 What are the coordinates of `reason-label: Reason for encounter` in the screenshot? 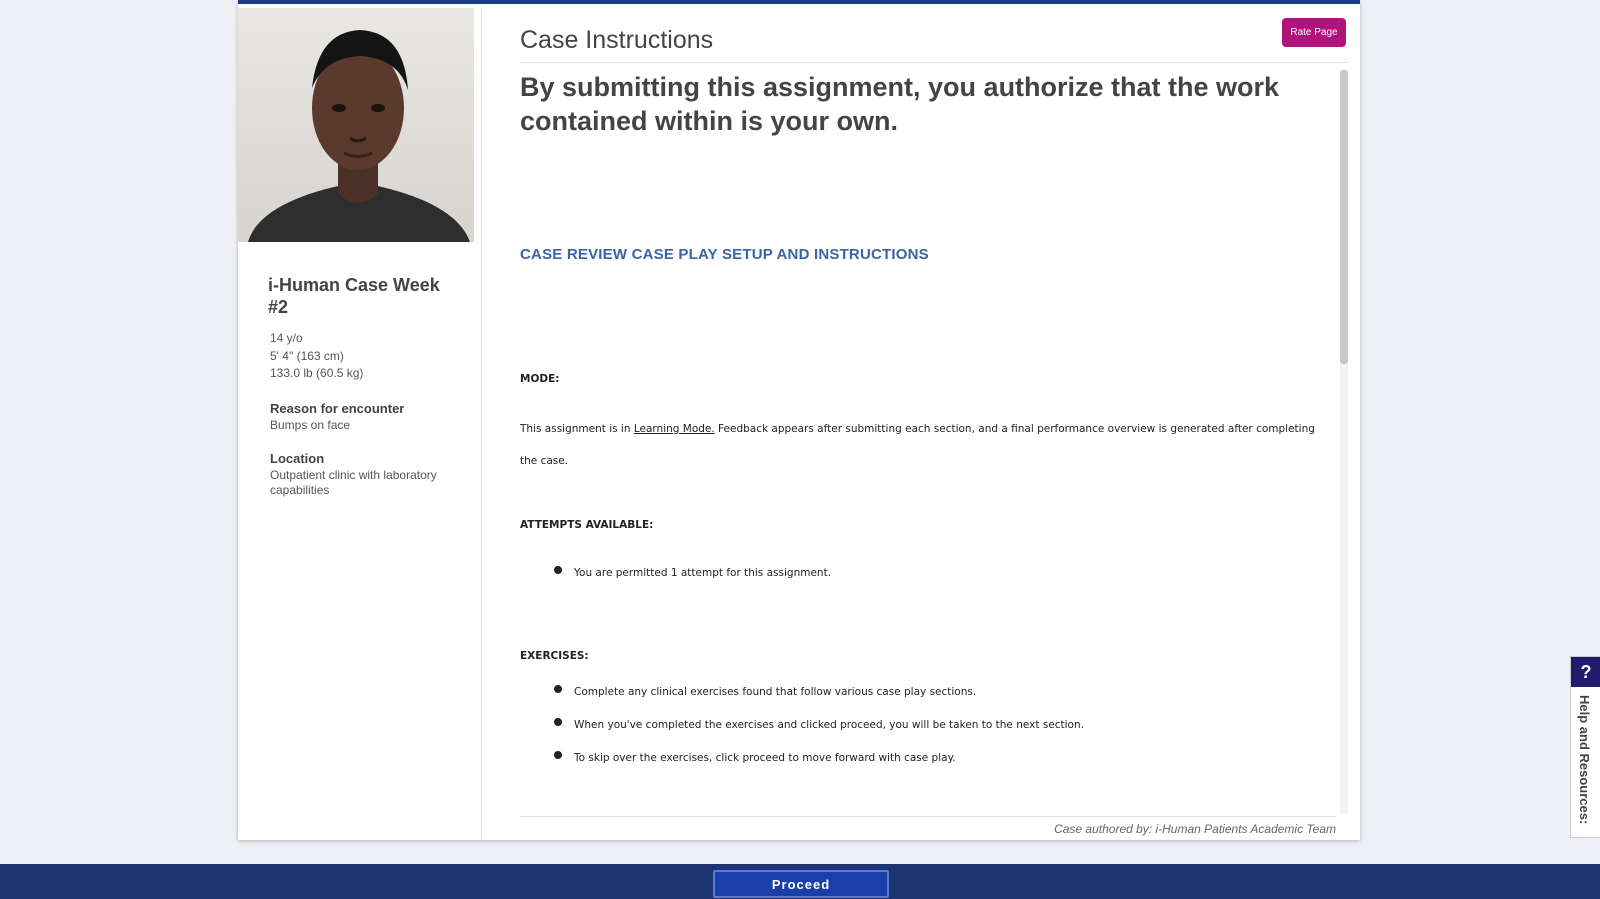 It's located at (337, 408).